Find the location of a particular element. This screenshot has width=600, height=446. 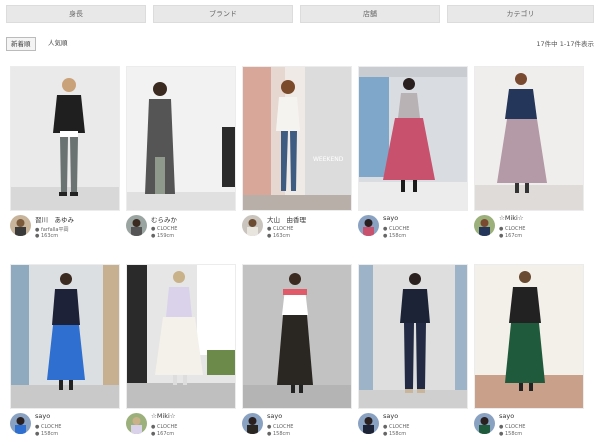

tab-height: 身長 is located at coordinates (76, 14).